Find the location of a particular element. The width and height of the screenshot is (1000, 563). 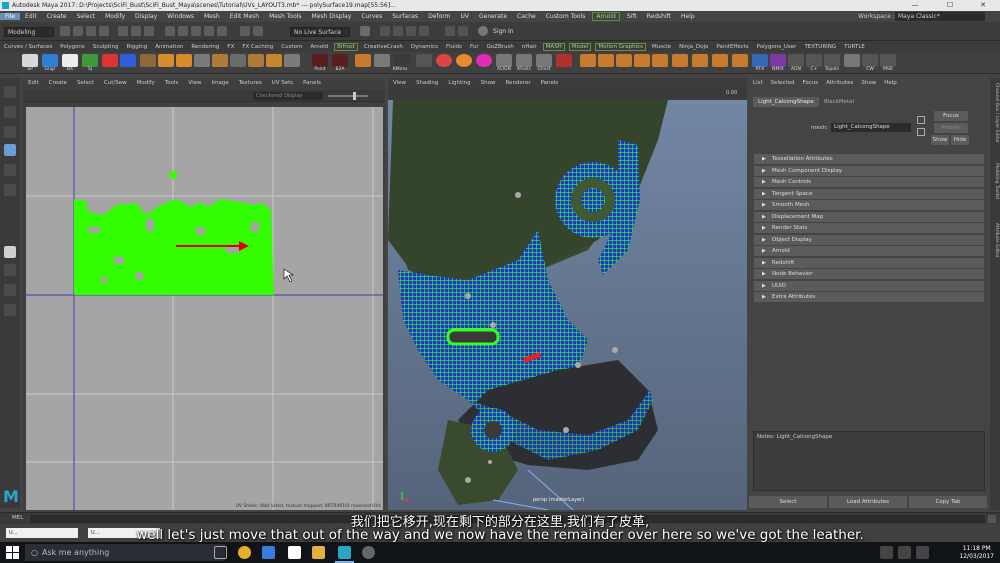

shelf-tab-turtle: TURTLE is located at coordinates (854, 47).